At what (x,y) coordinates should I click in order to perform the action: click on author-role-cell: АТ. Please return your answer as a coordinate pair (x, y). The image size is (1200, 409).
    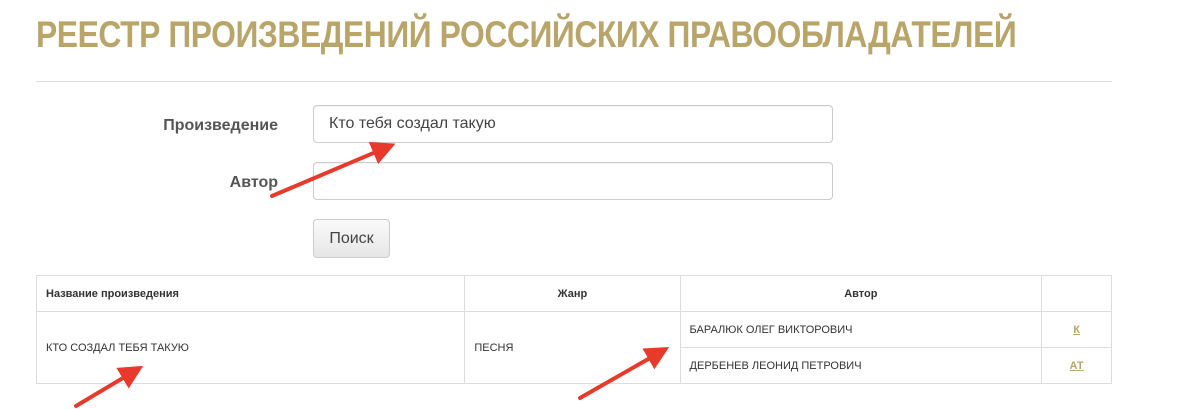
    Looking at the image, I should click on (1076, 365).